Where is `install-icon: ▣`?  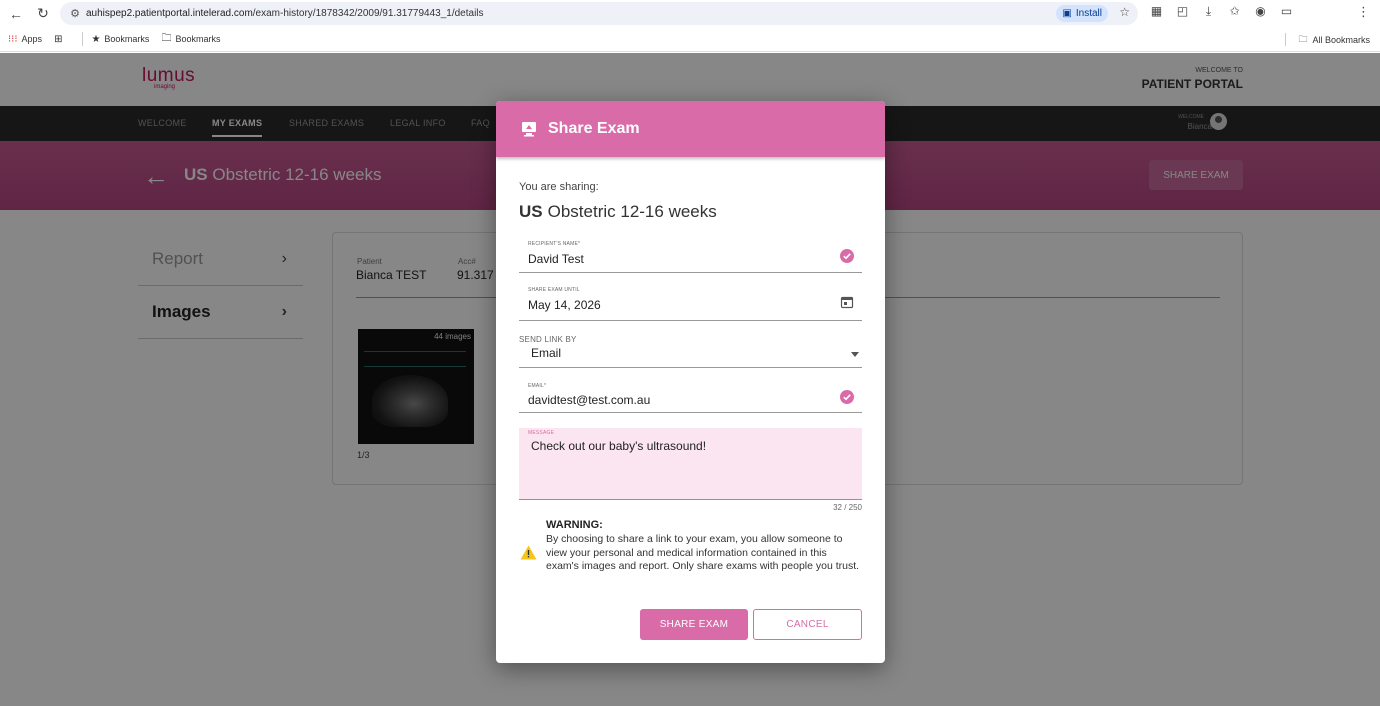
install-icon: ▣ is located at coordinates (1067, 13).